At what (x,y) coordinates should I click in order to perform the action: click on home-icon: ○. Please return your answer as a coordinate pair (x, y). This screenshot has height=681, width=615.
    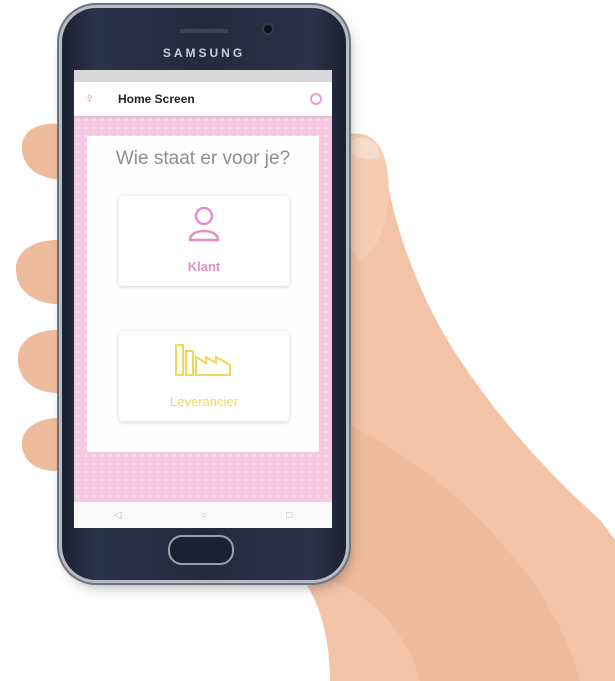
    Looking at the image, I should click on (204, 515).